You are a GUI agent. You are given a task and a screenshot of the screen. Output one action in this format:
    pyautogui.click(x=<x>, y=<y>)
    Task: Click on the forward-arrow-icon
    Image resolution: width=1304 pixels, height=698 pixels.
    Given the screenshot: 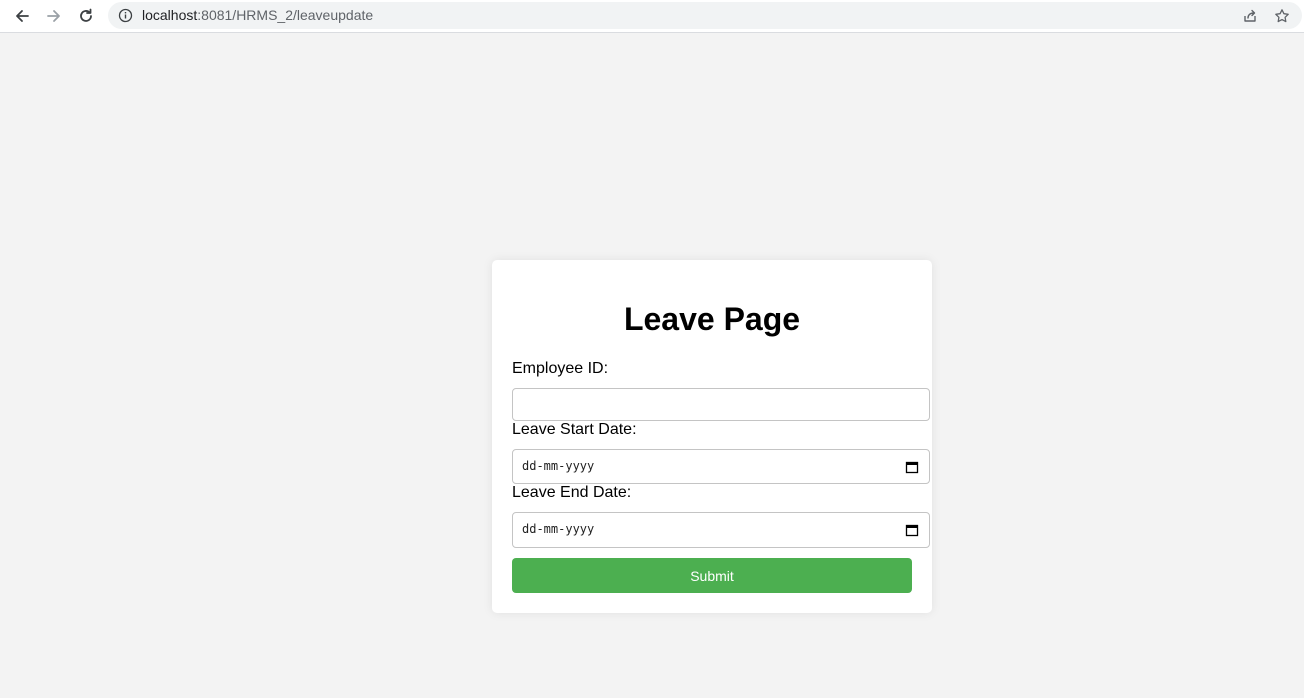 What is the action you would take?
    pyautogui.click(x=53, y=16)
    